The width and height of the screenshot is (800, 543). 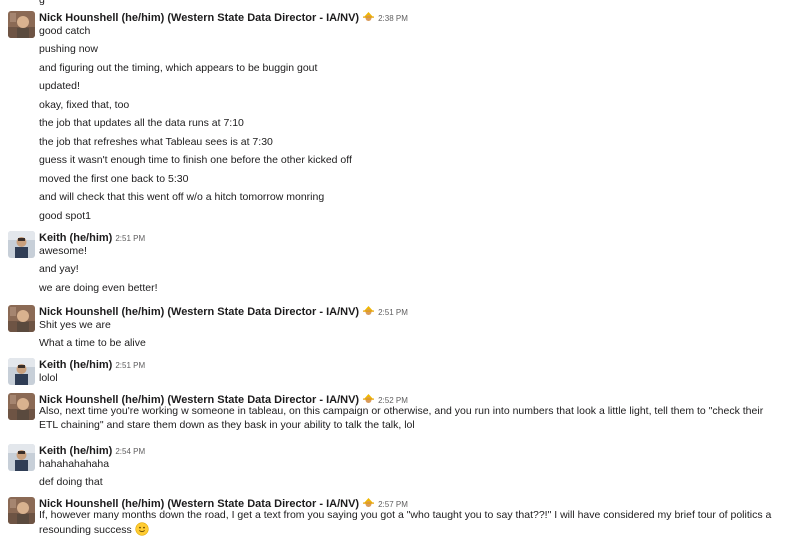 What do you see at coordinates (98, 288) in the screenshot?
I see `message-text: we are doing even better!` at bounding box center [98, 288].